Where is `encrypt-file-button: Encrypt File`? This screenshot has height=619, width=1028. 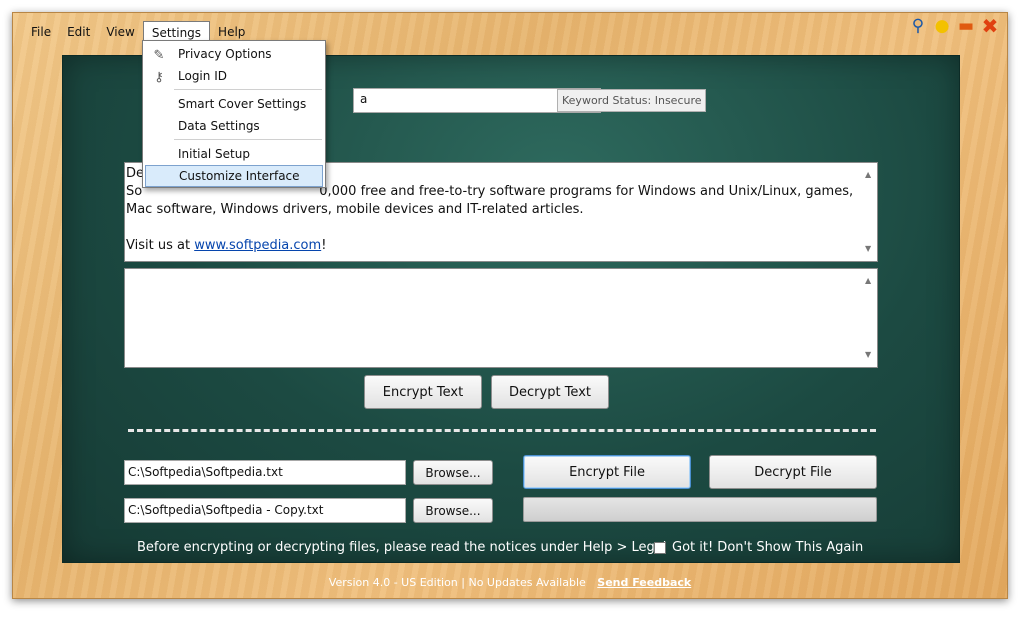
encrypt-file-button: Encrypt File is located at coordinates (607, 472).